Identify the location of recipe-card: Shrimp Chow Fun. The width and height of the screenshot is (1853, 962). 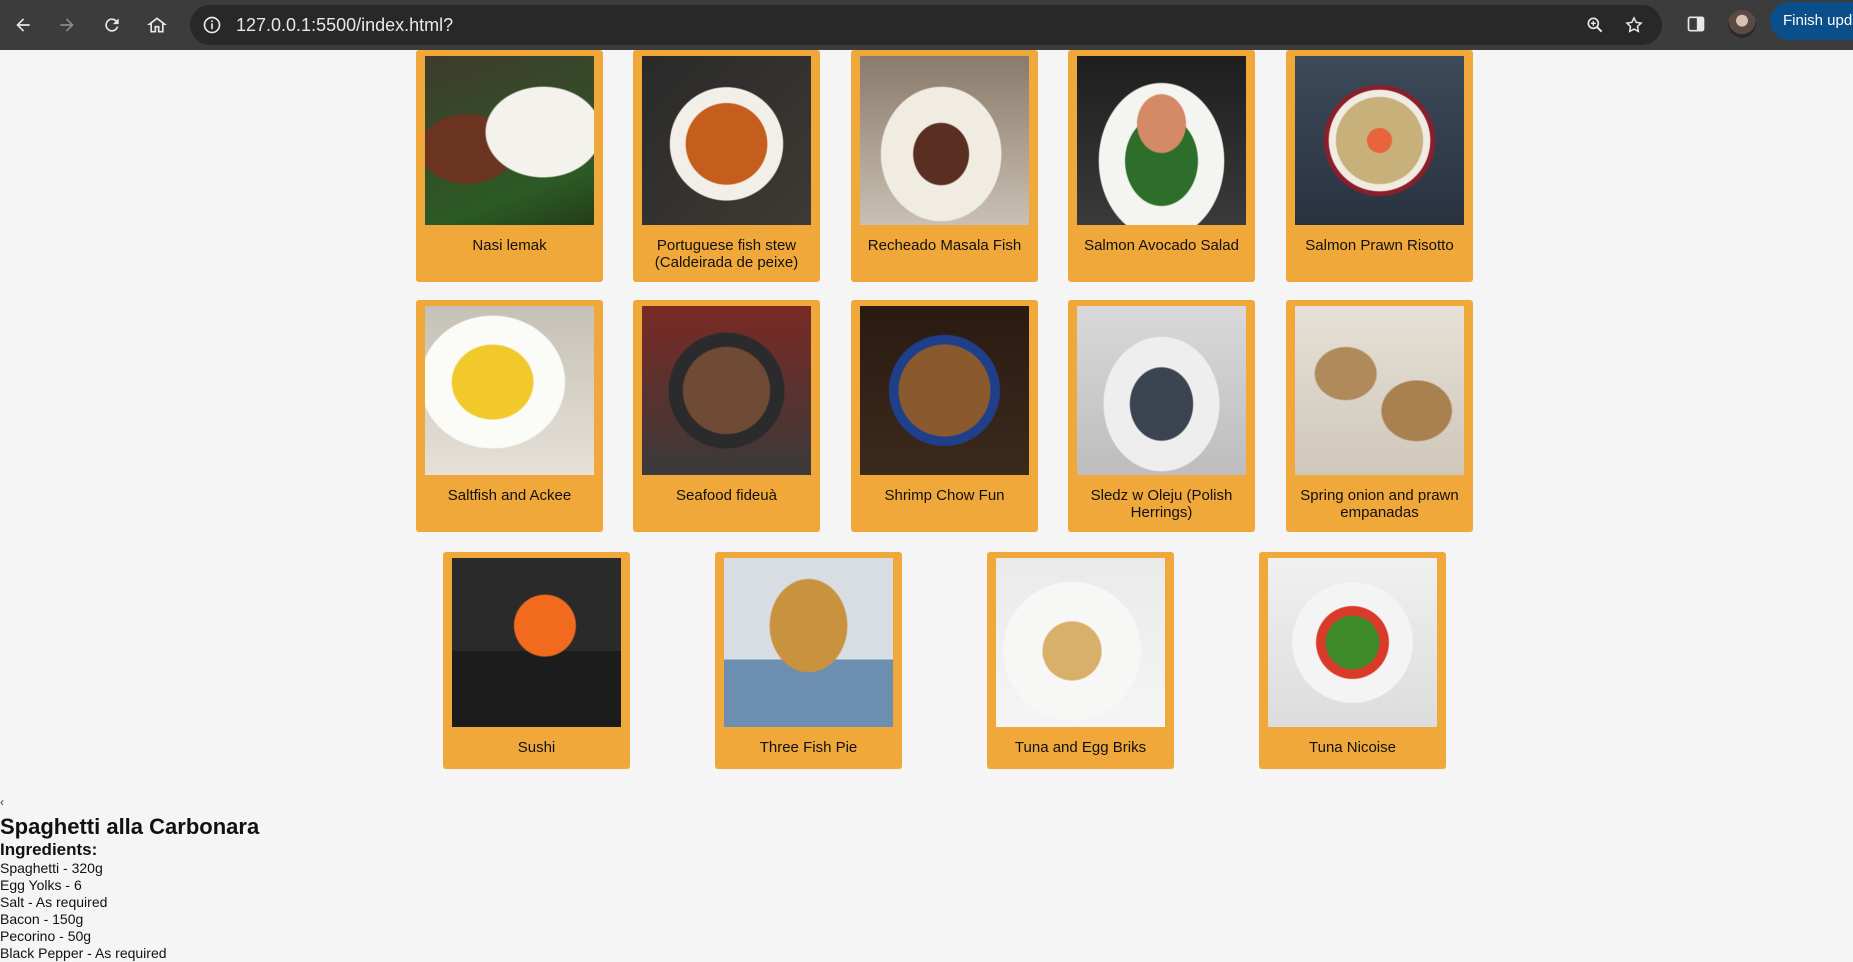
(944, 416).